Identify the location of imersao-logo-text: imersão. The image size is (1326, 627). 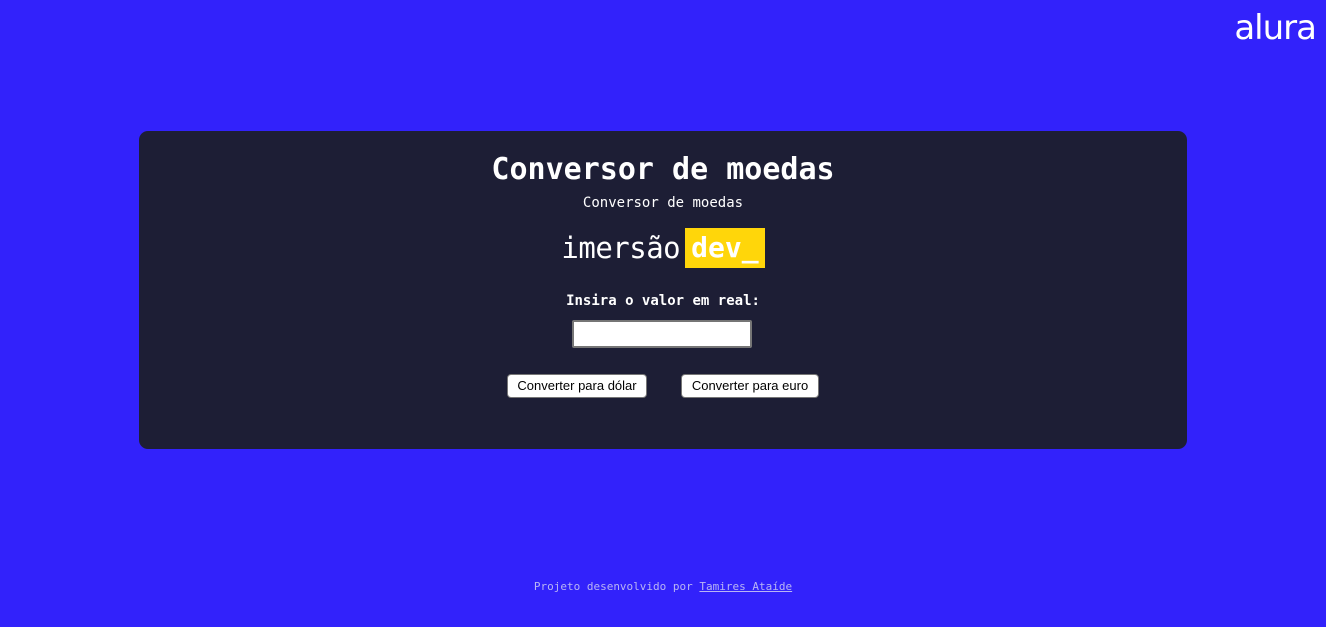
(621, 248).